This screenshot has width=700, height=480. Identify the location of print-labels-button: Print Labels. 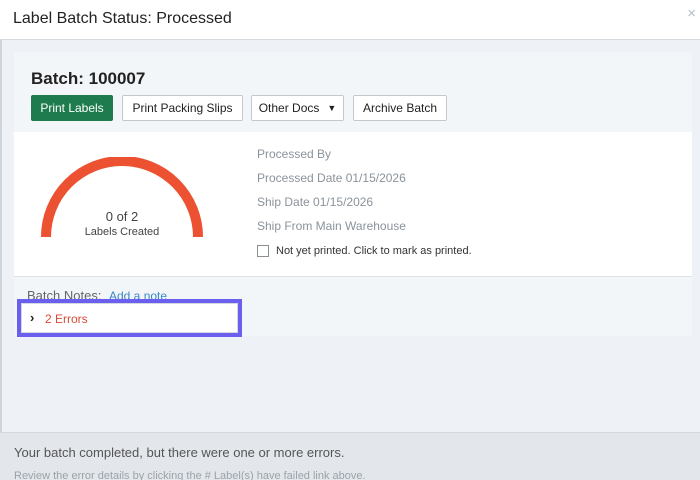
(72, 108).